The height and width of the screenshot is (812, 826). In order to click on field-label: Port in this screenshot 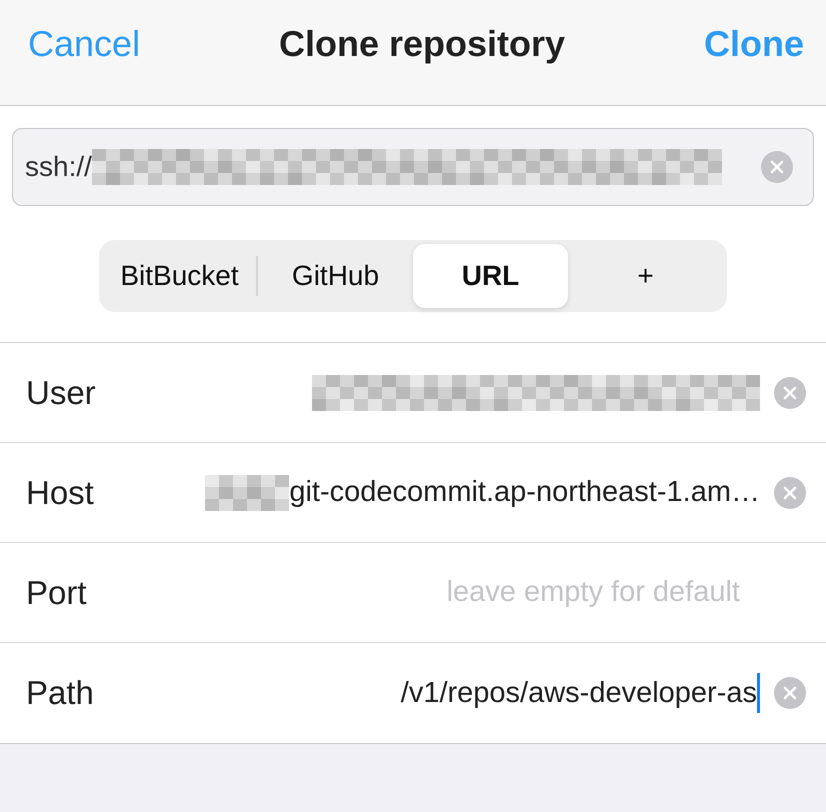, I will do `click(57, 593)`.